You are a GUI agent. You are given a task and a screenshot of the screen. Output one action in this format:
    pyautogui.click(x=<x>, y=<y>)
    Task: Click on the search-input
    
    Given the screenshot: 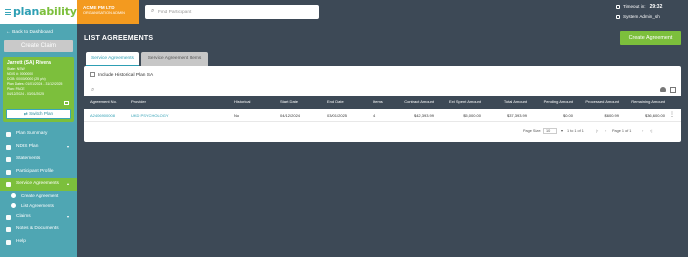 What is the action you would take?
    pyautogui.click(x=235, y=12)
    